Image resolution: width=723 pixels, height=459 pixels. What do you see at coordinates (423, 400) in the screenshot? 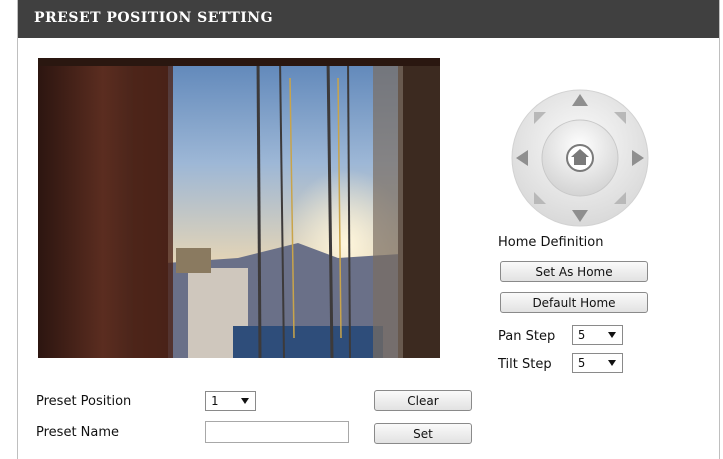
I see `clear-button: Clear` at bounding box center [423, 400].